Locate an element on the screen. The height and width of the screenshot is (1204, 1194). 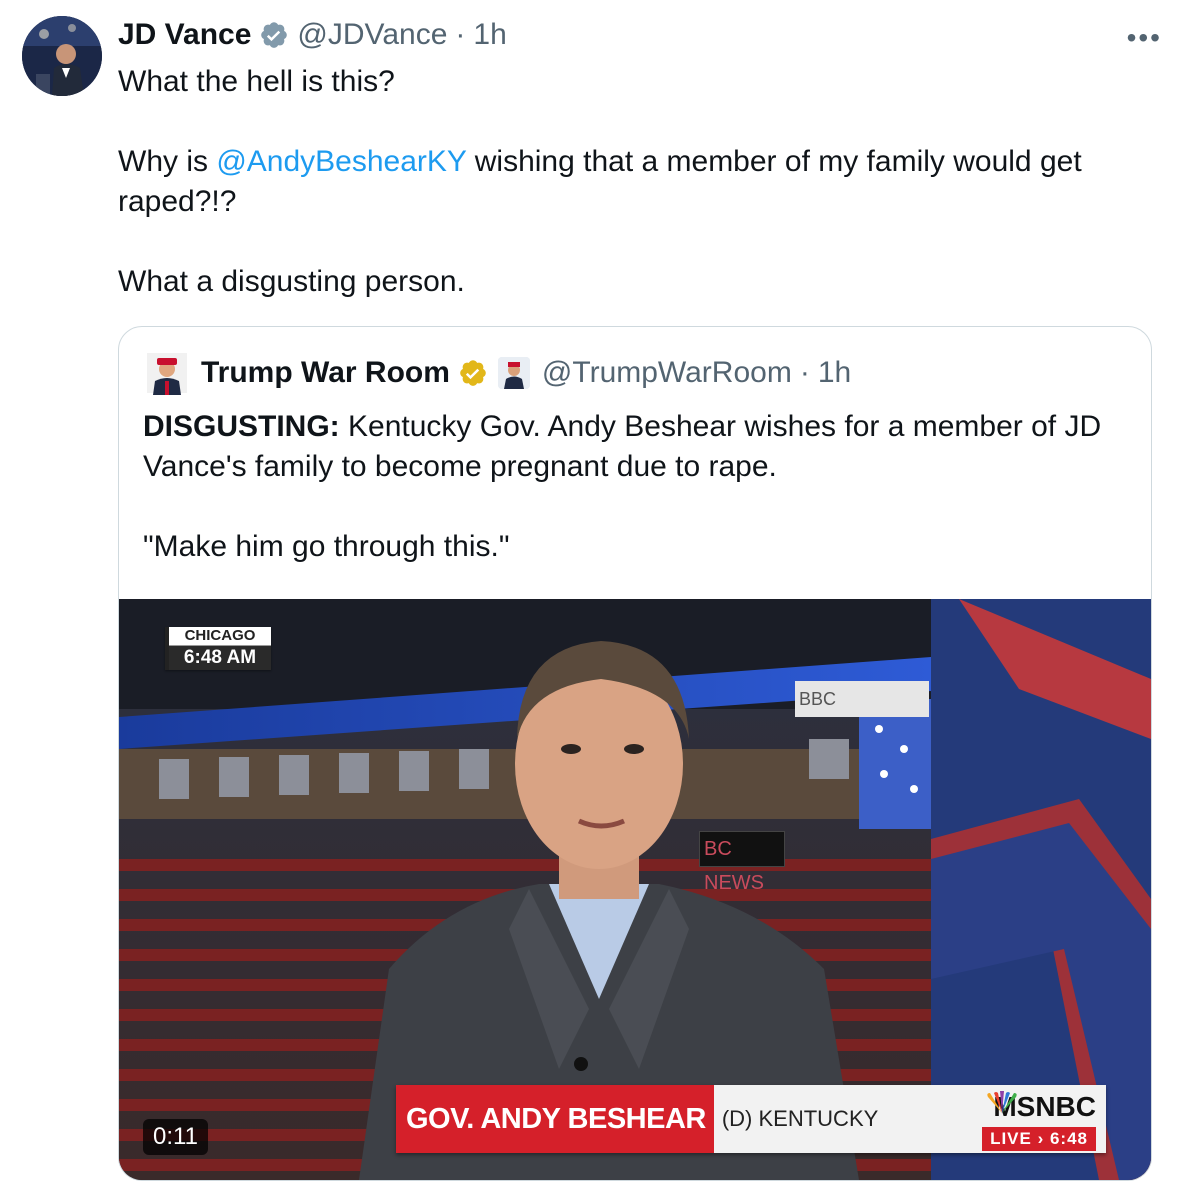
location-time-tag: CHICAGO 6:48 AM is located at coordinates (218, 648).